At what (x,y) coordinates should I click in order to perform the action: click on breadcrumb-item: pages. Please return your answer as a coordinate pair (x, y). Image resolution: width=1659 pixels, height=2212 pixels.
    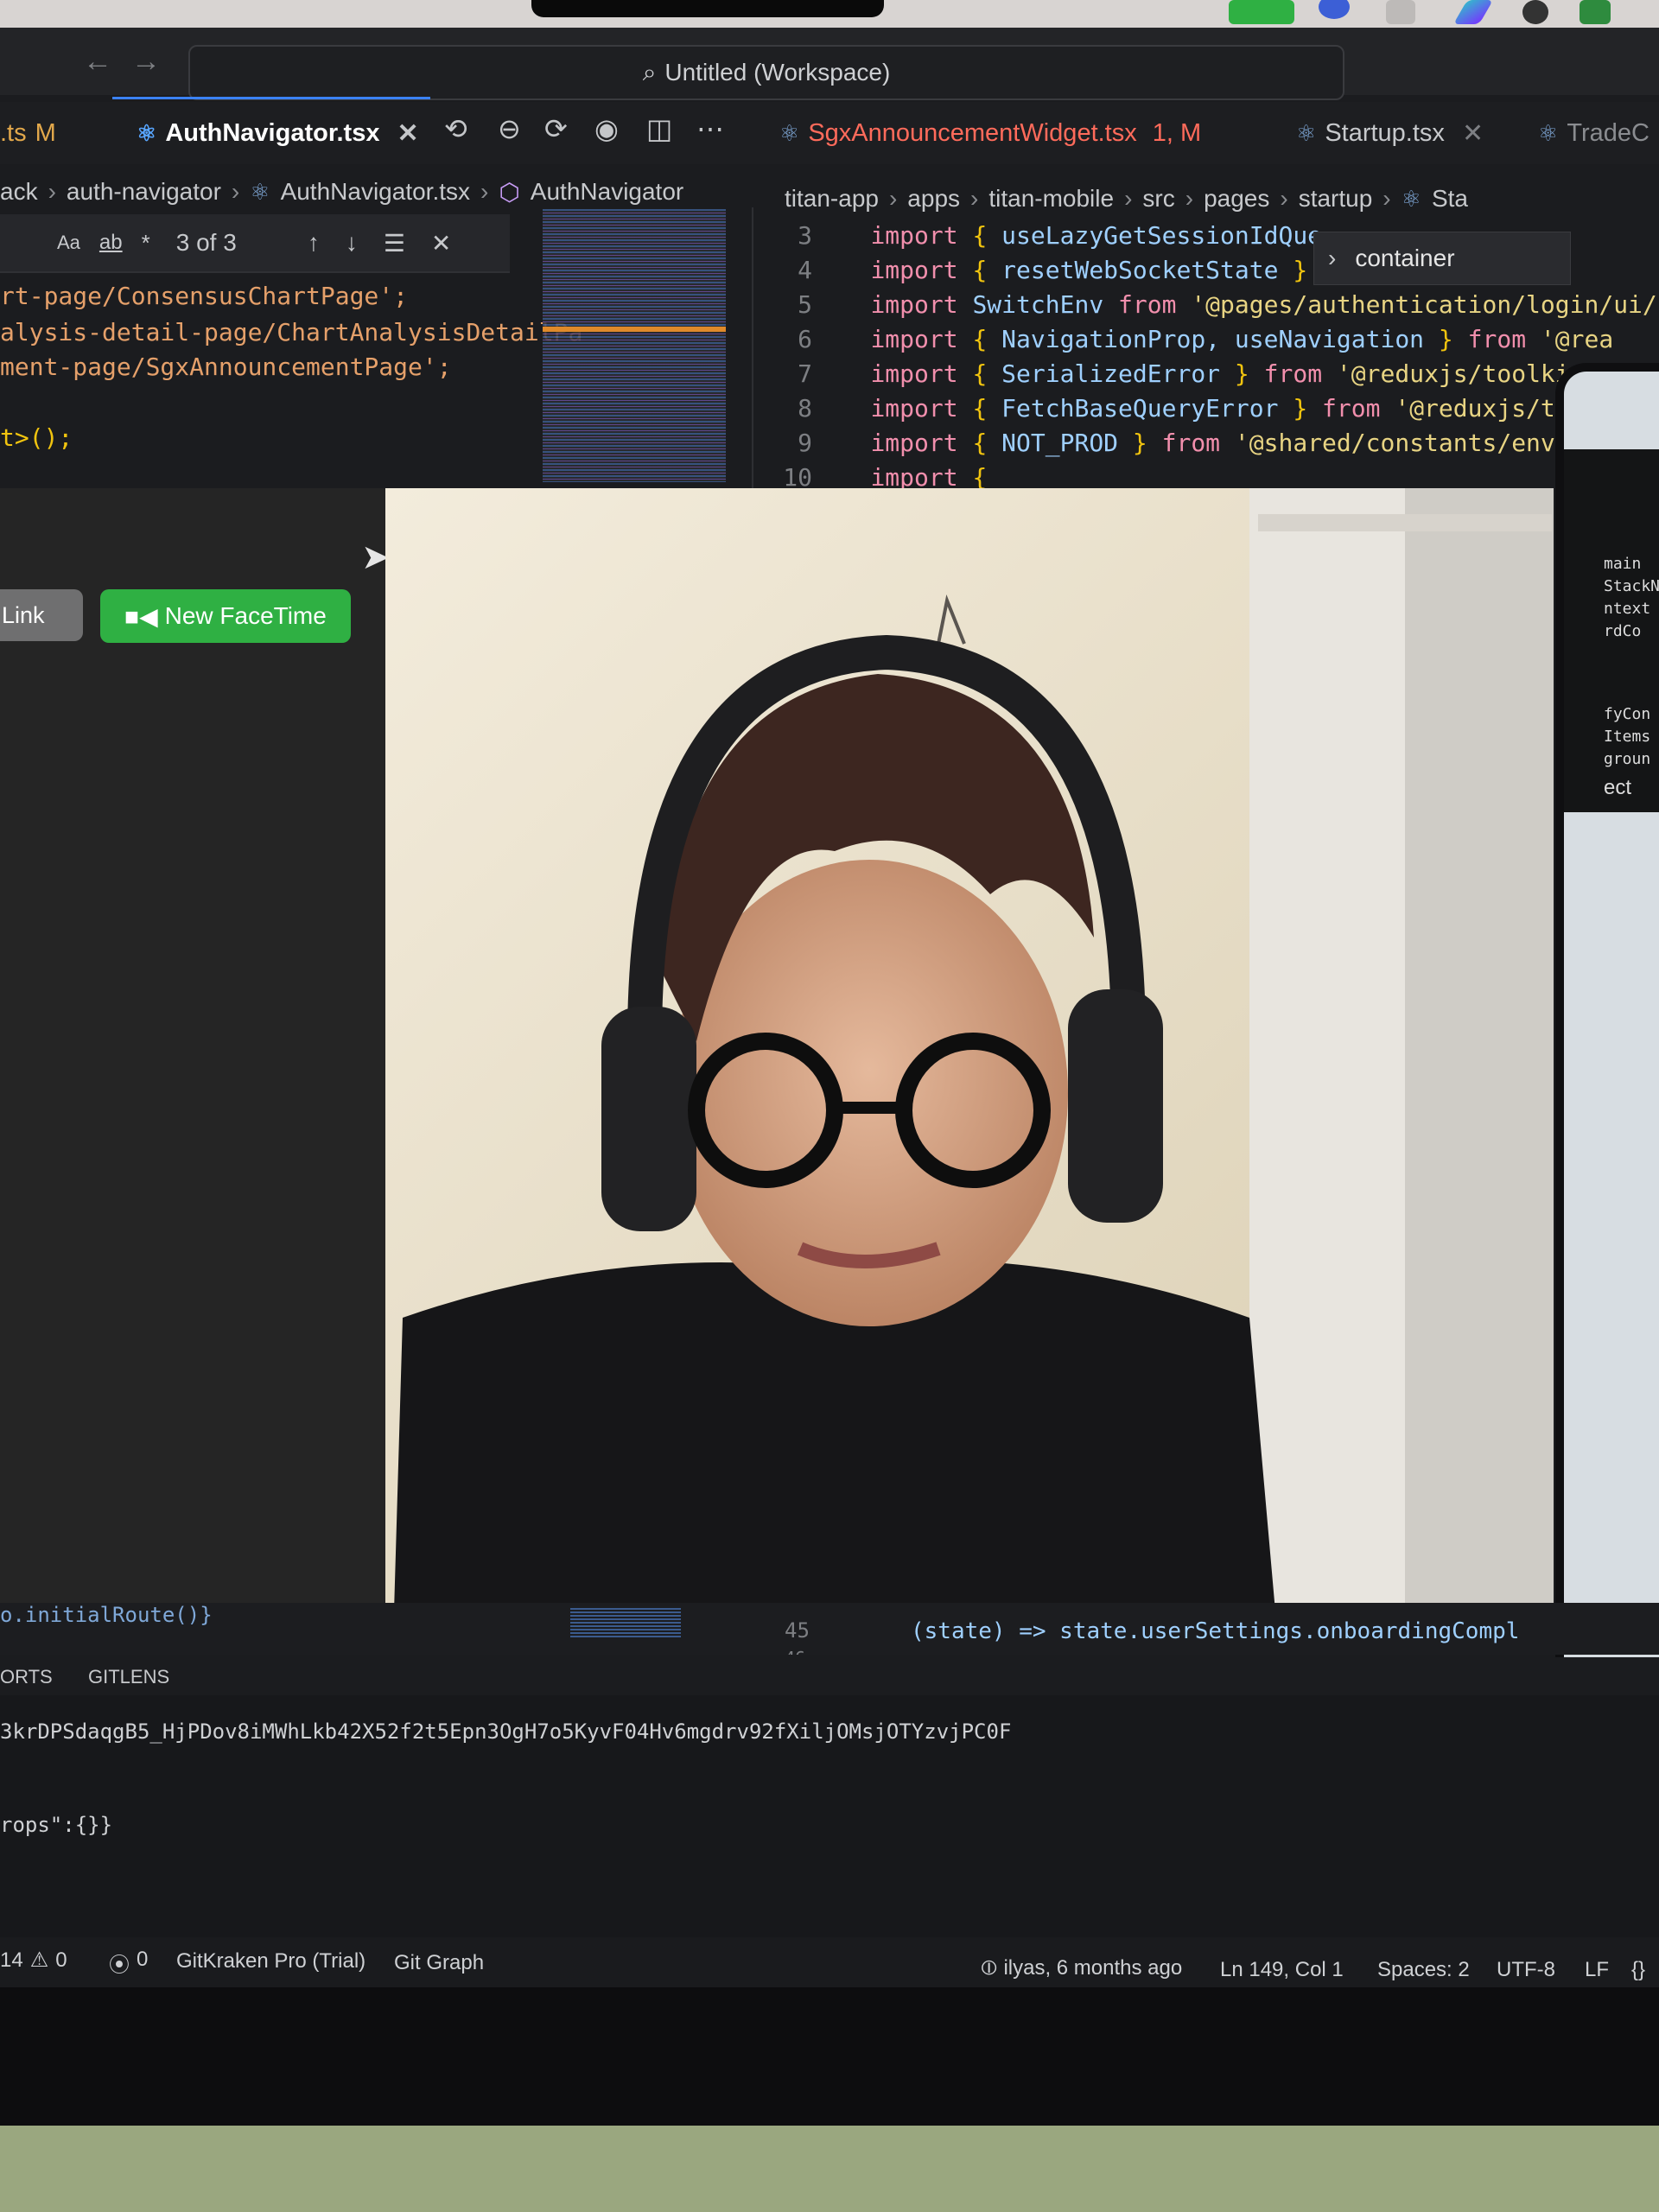
    Looking at the image, I should click on (1236, 199).